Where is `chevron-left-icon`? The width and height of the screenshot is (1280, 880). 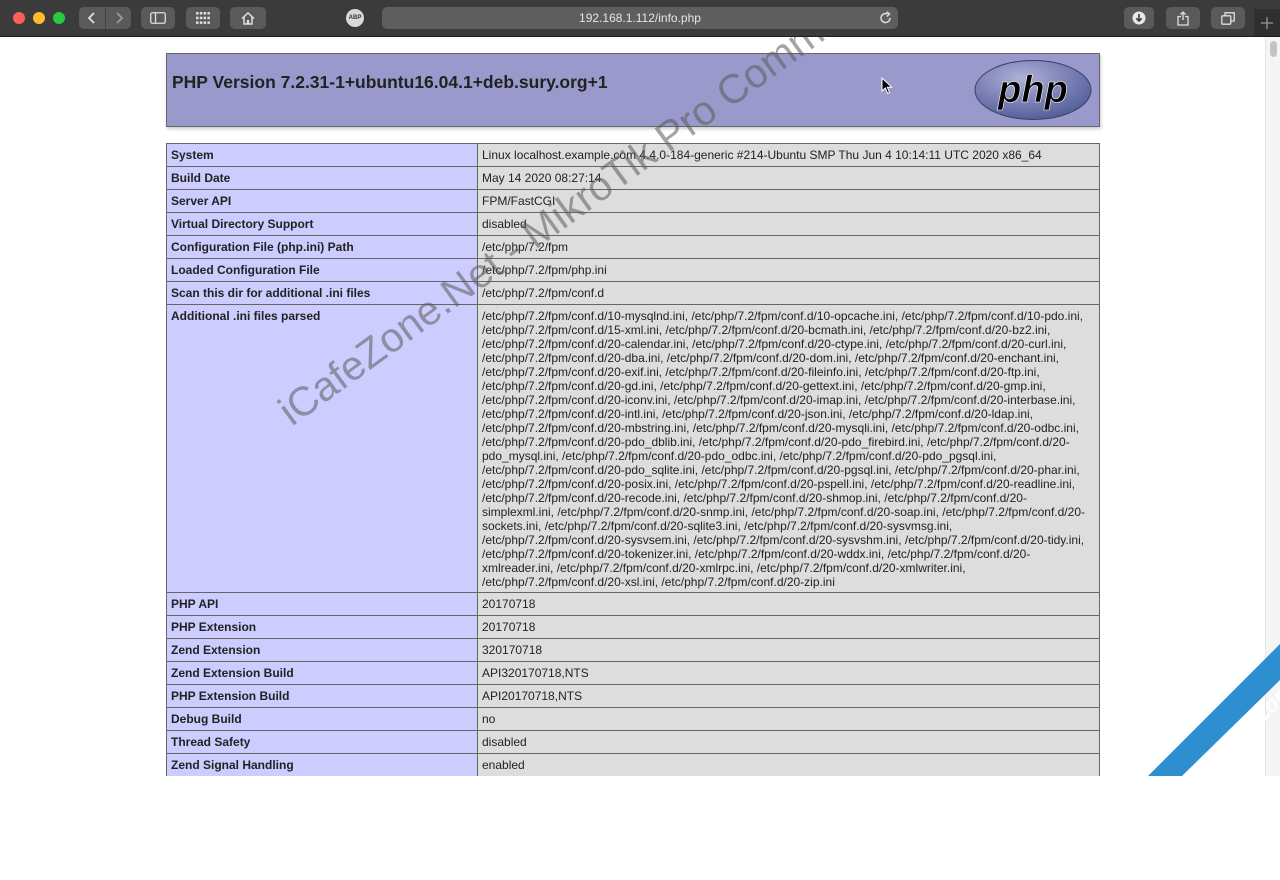 chevron-left-icon is located at coordinates (91, 18).